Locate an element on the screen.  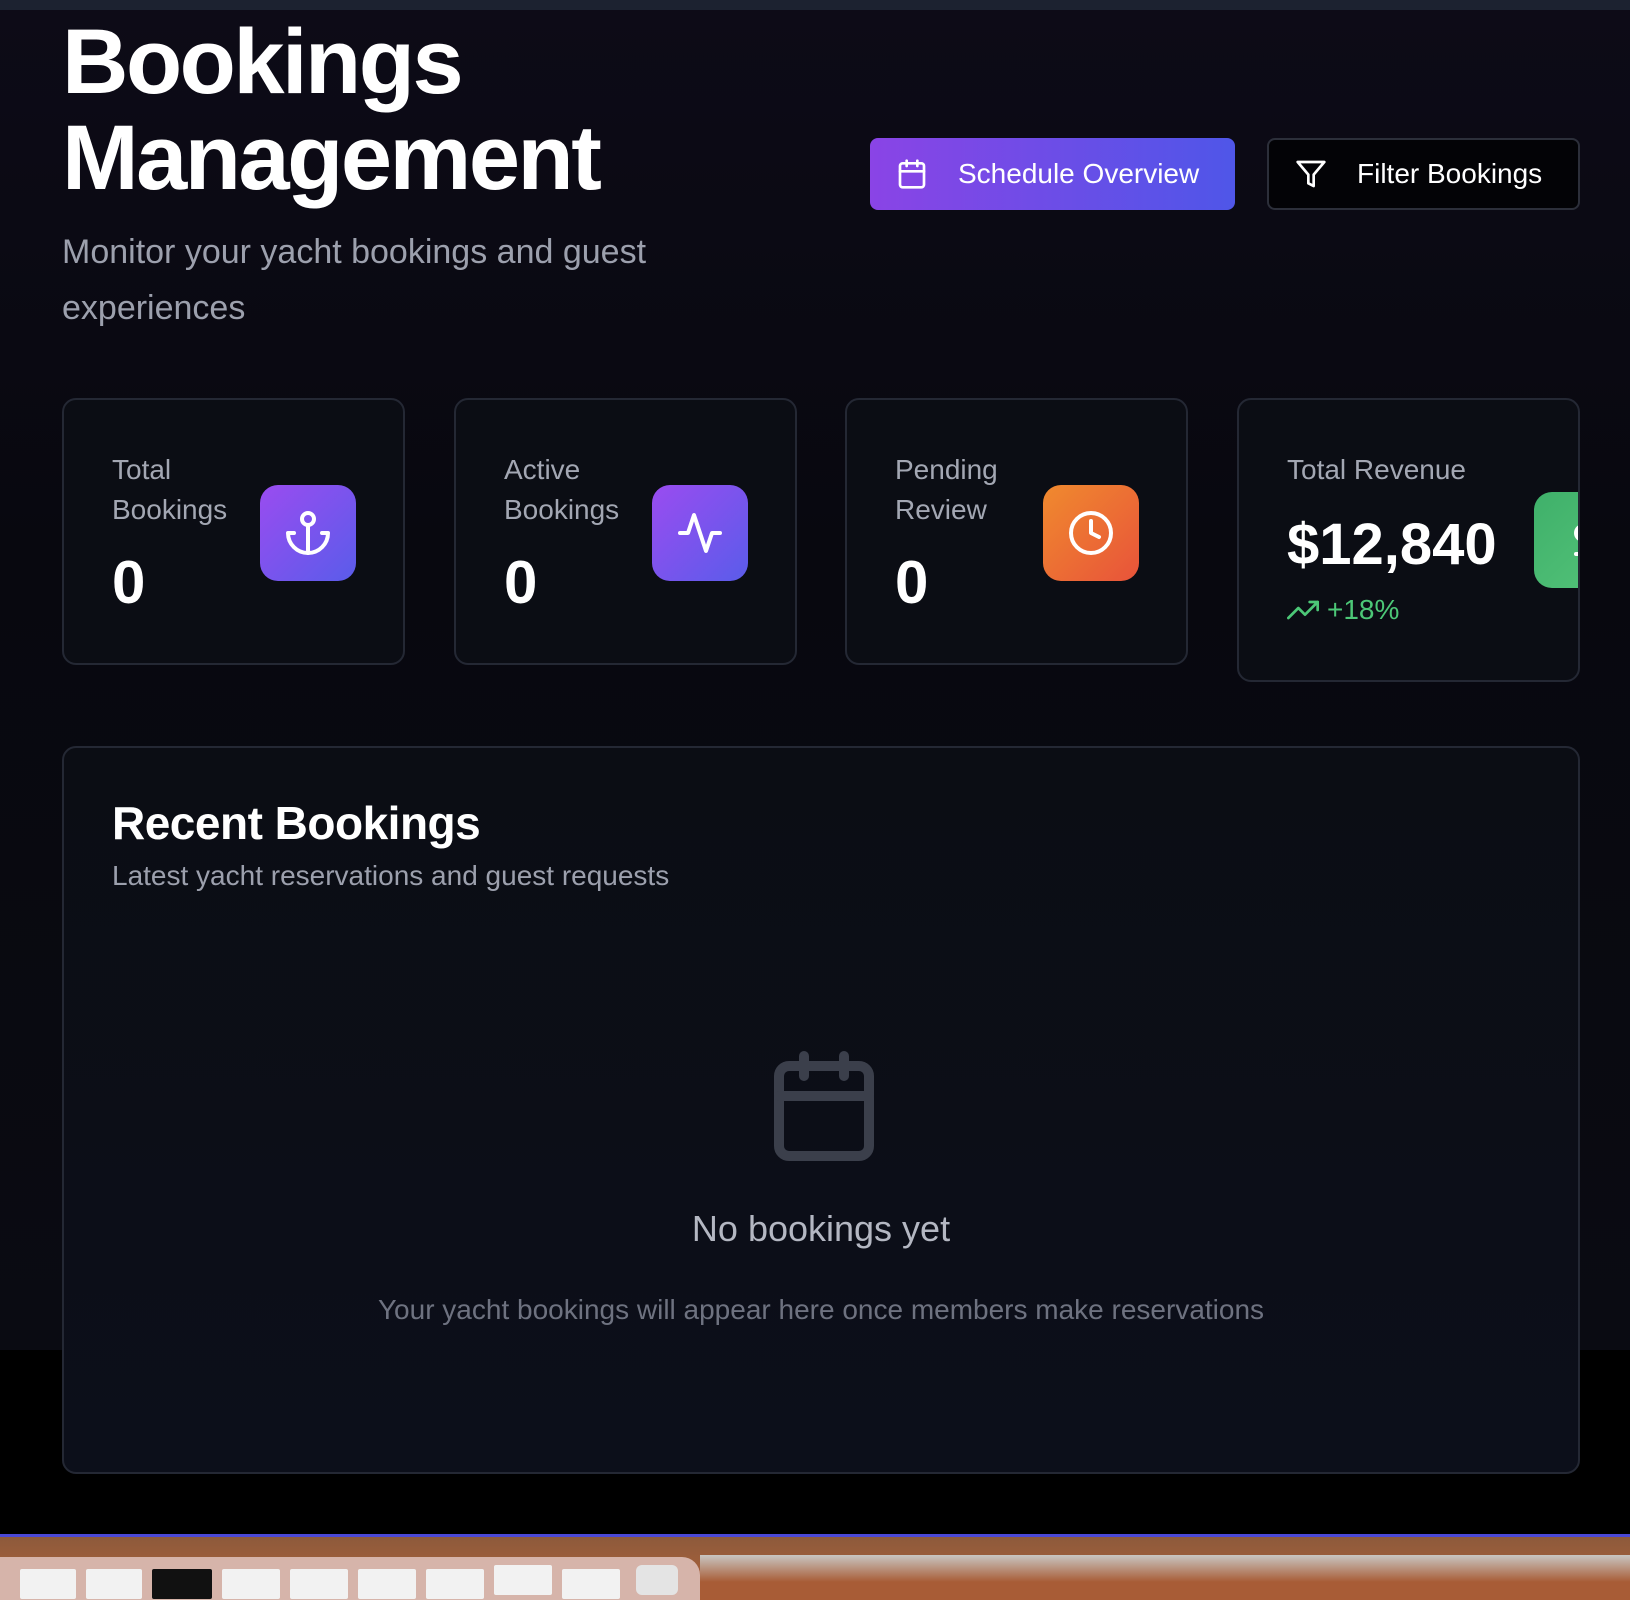
stat-card-active-bookings: Active Bookings 0 is located at coordinates (625, 531).